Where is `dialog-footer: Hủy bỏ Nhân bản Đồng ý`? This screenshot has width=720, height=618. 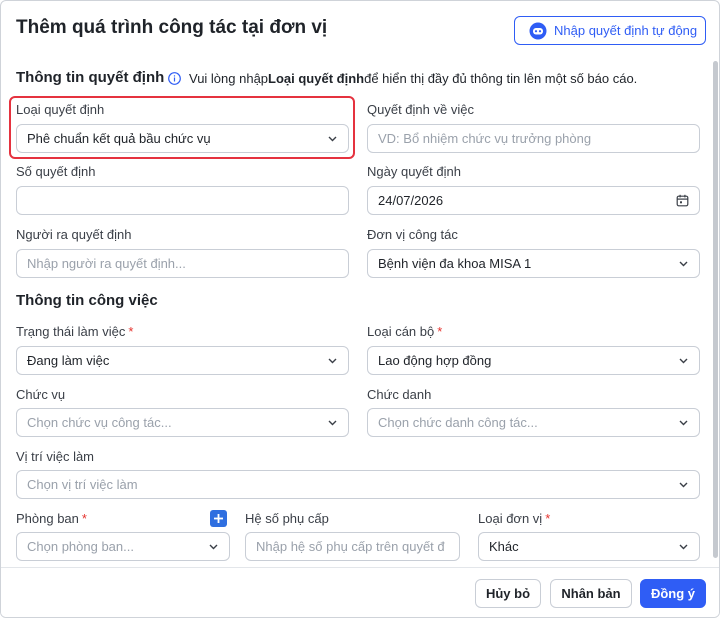 dialog-footer: Hủy bỏ Nhân bản Đồng ý is located at coordinates (360, 592).